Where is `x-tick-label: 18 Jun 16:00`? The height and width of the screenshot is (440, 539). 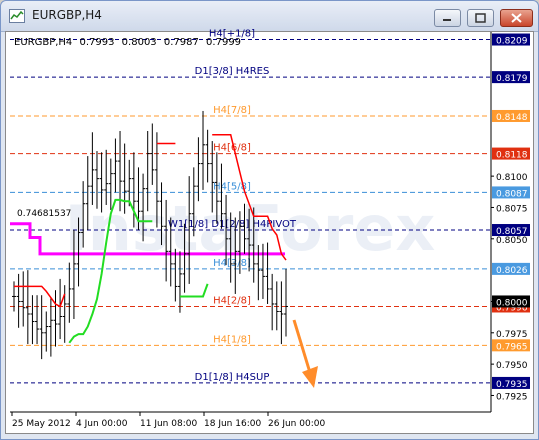 x-tick-label: 18 Jun 16:00 is located at coordinates (232, 424).